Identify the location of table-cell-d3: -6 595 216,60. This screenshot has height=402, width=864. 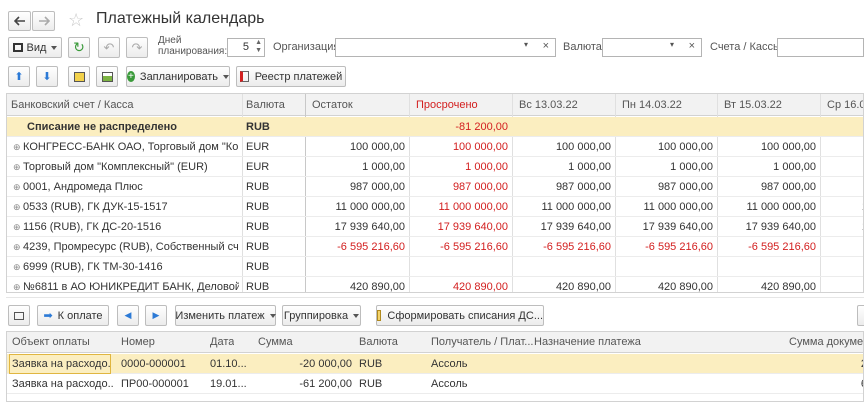
(767, 247).